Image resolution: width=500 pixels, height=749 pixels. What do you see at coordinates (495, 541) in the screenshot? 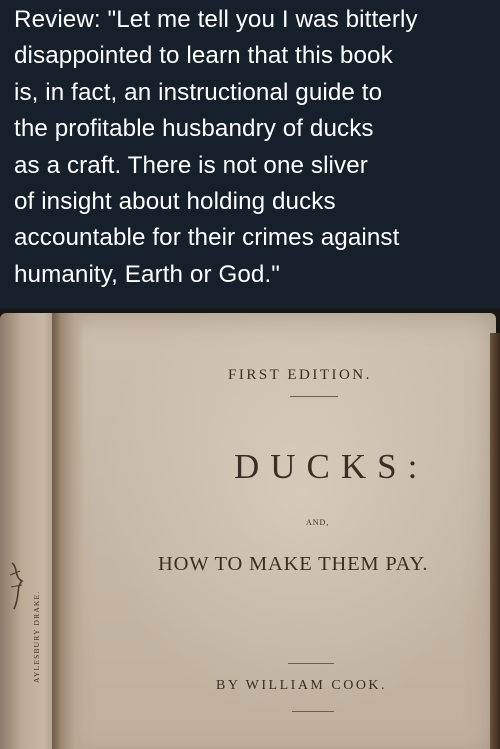
I see `book-cover-edge` at bounding box center [495, 541].